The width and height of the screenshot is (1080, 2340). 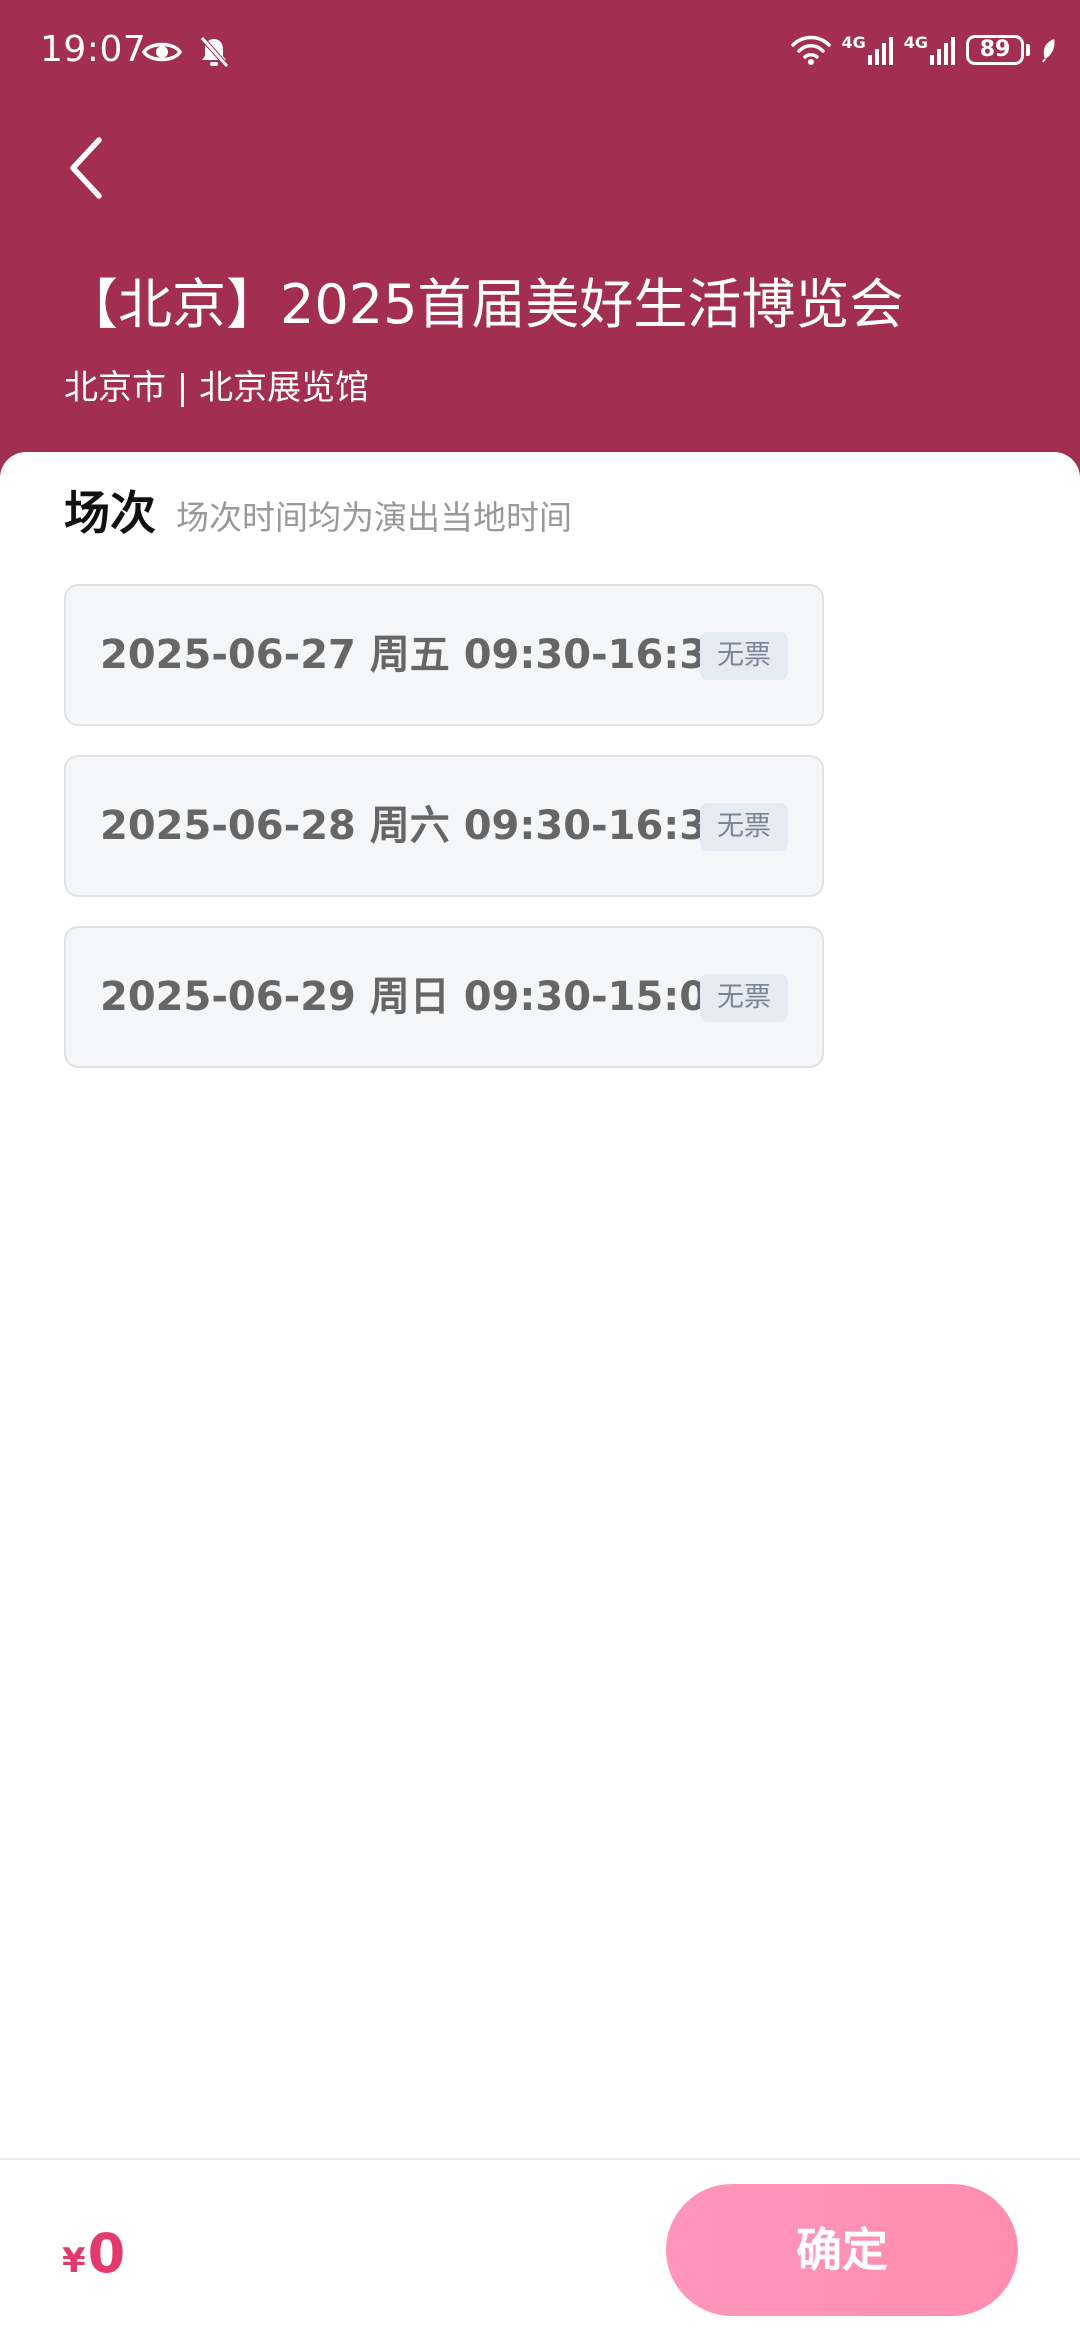 I want to click on confirm-button: 确定, so click(x=842, y=2250).